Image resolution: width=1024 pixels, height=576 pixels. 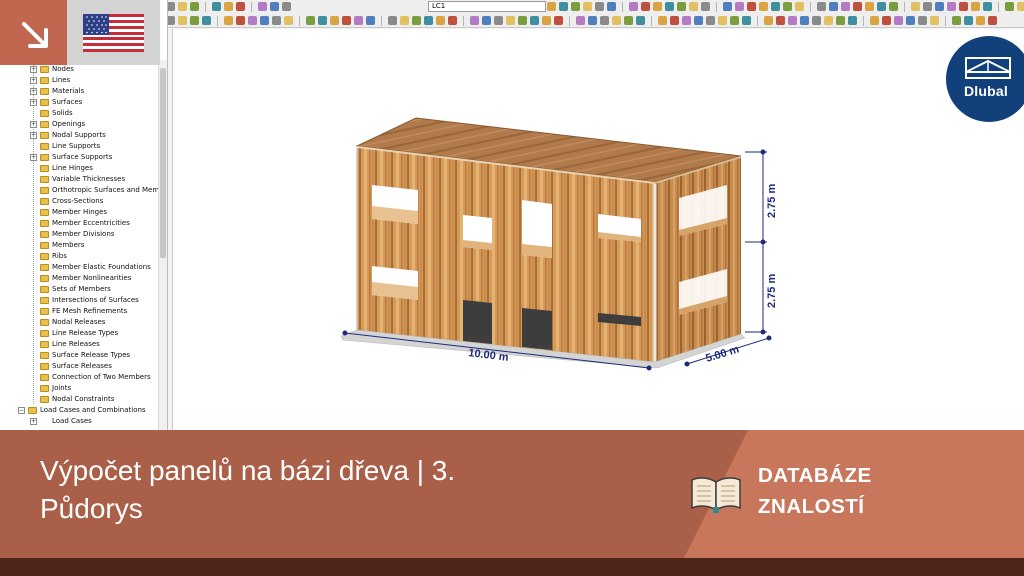 What do you see at coordinates (80, 146) in the screenshot?
I see `navigator-item: Line Supports` at bounding box center [80, 146].